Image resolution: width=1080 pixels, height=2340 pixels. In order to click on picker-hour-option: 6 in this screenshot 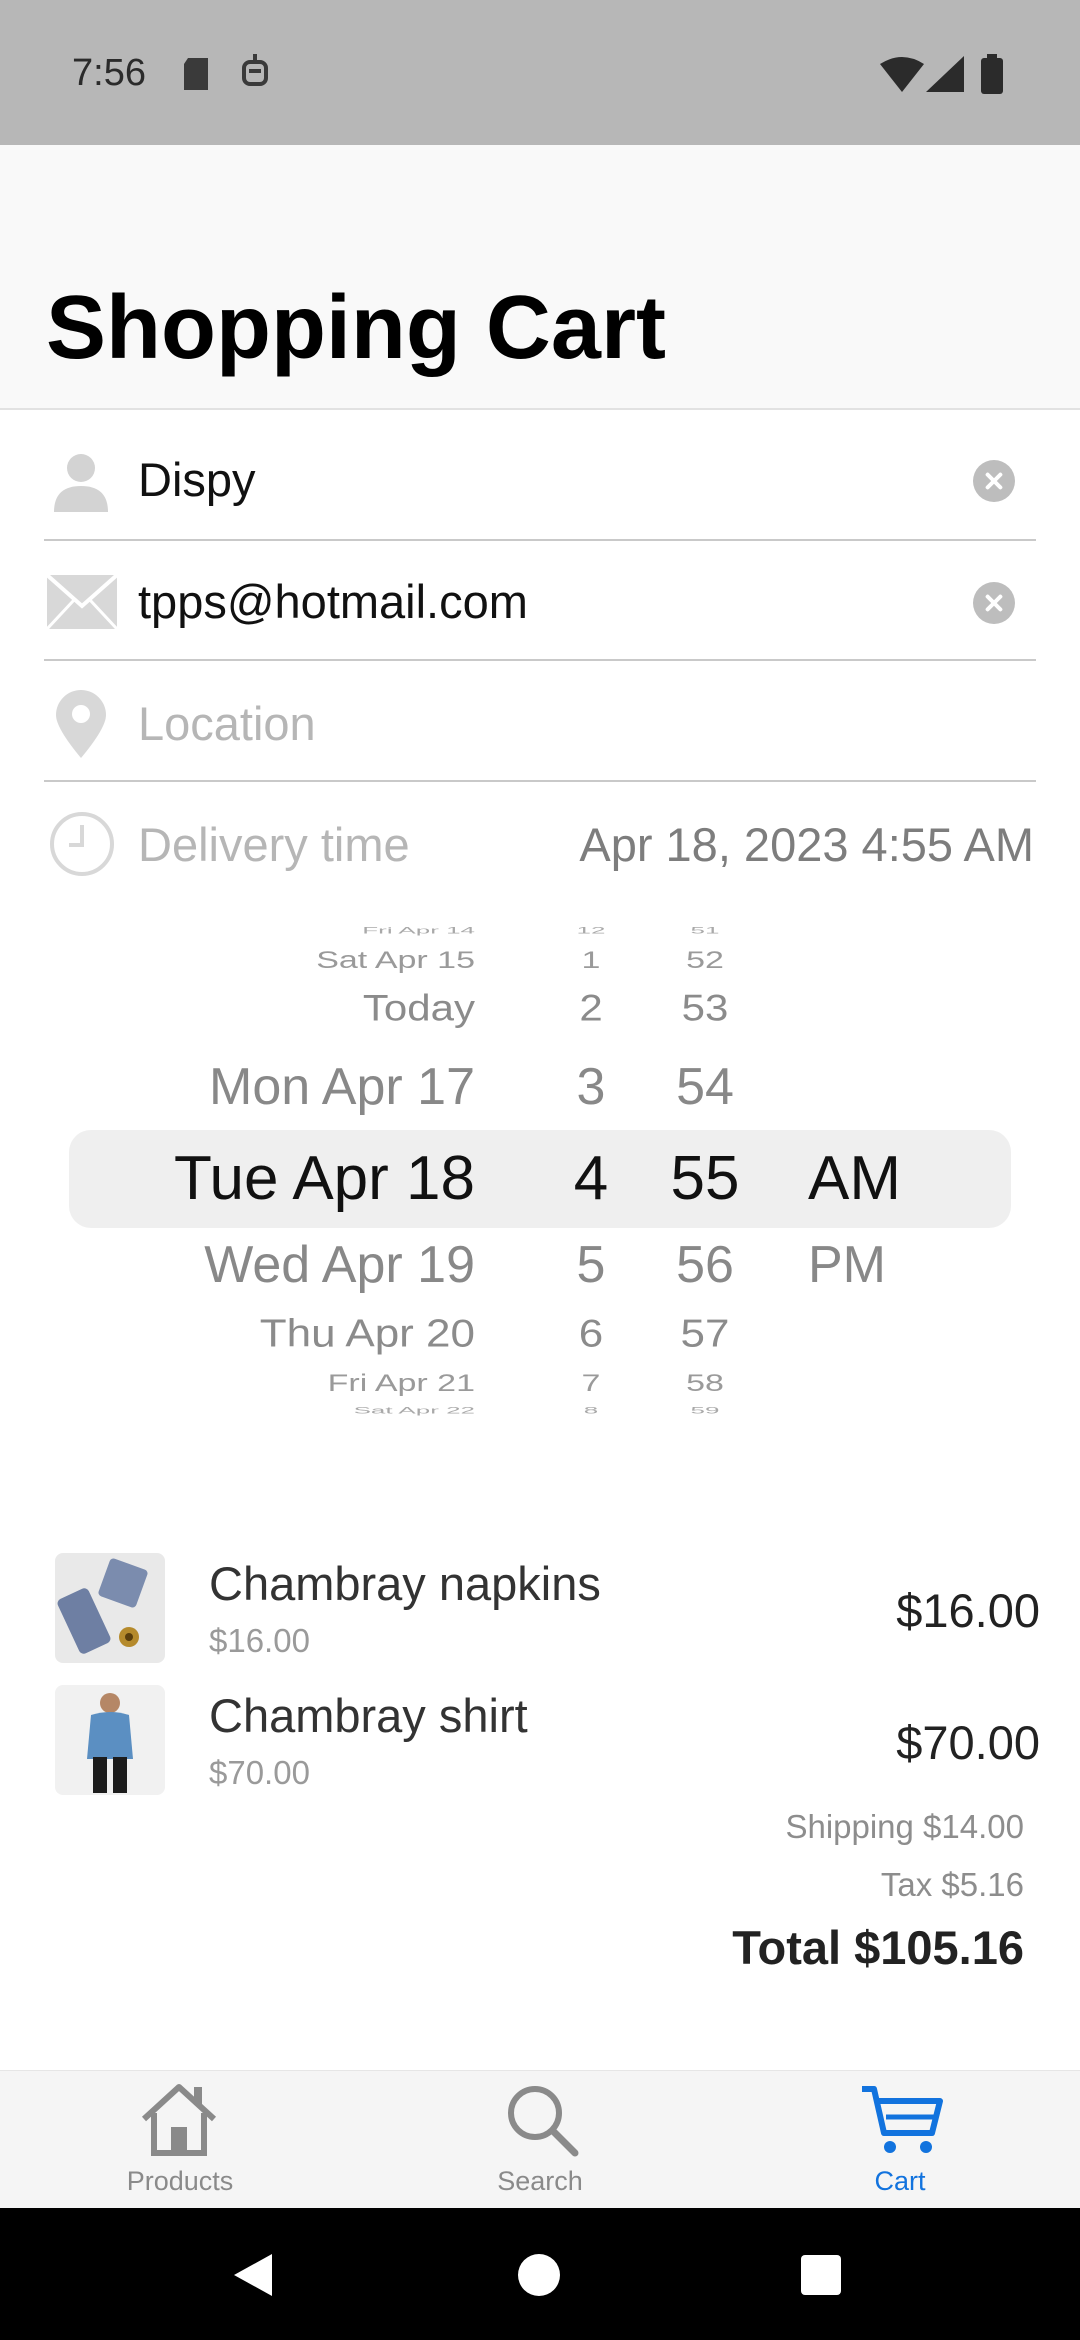, I will do `click(591, 1334)`.